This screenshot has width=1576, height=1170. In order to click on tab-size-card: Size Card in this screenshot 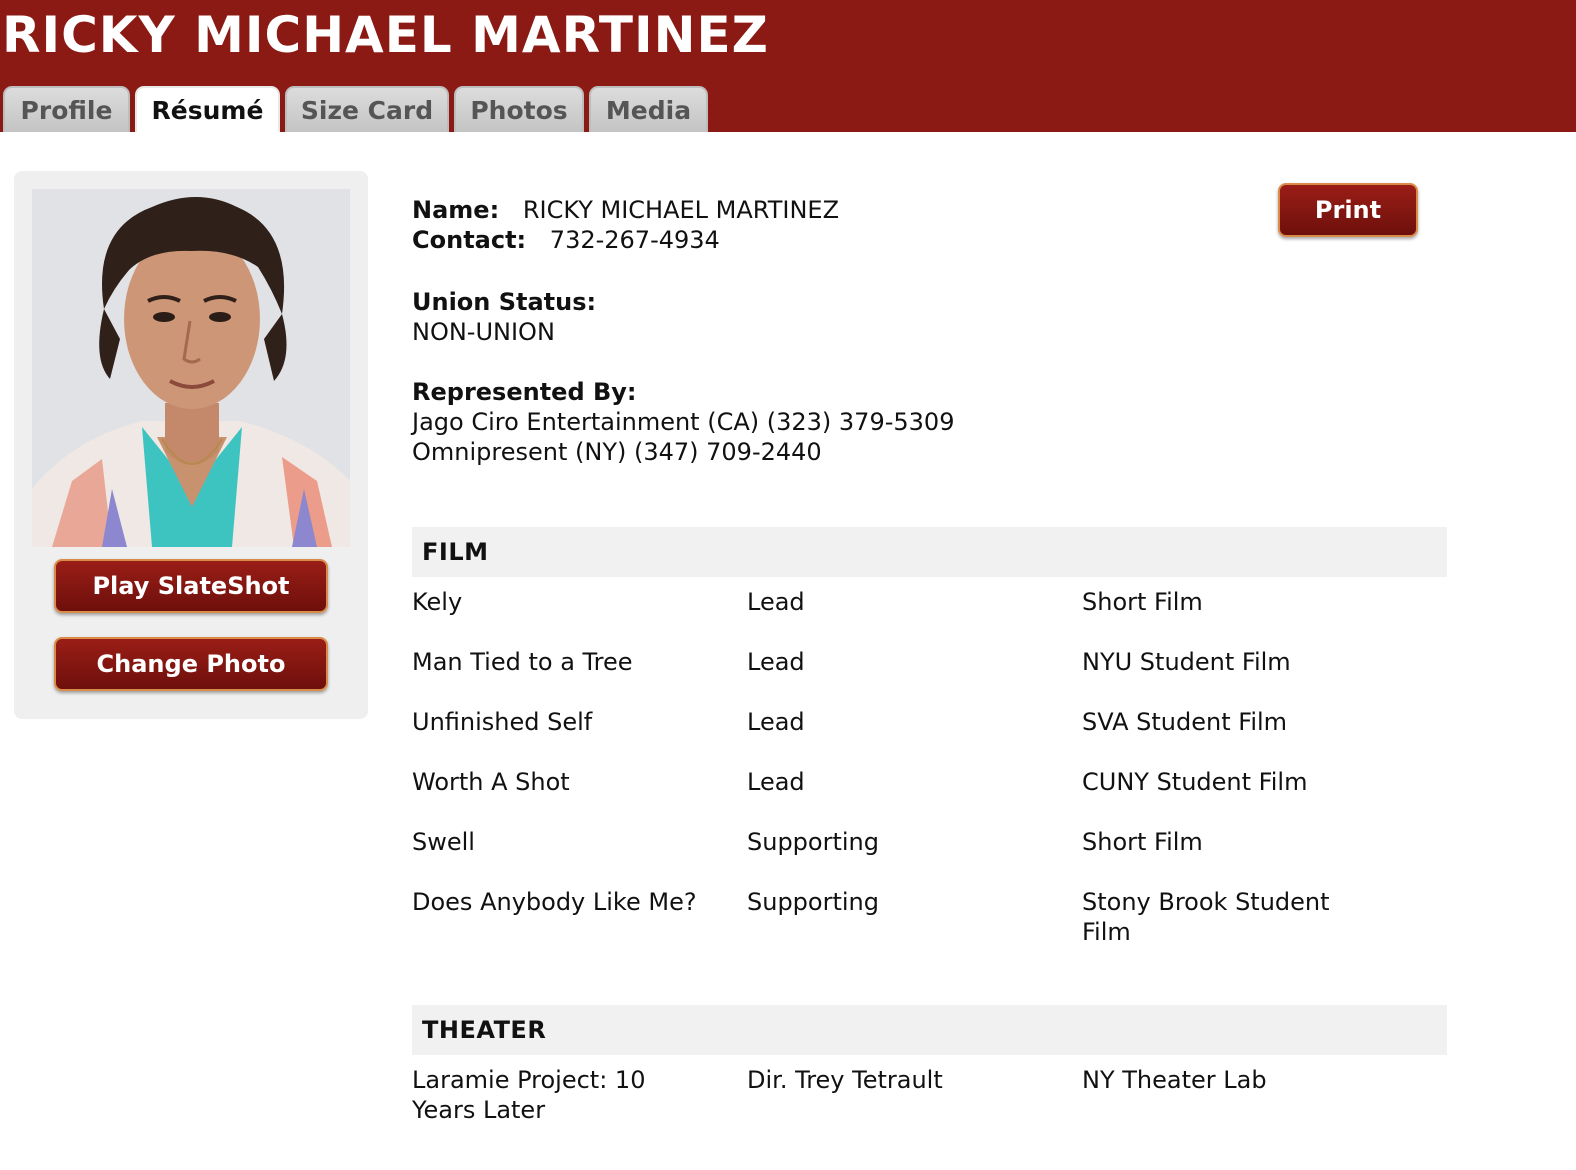, I will do `click(367, 109)`.